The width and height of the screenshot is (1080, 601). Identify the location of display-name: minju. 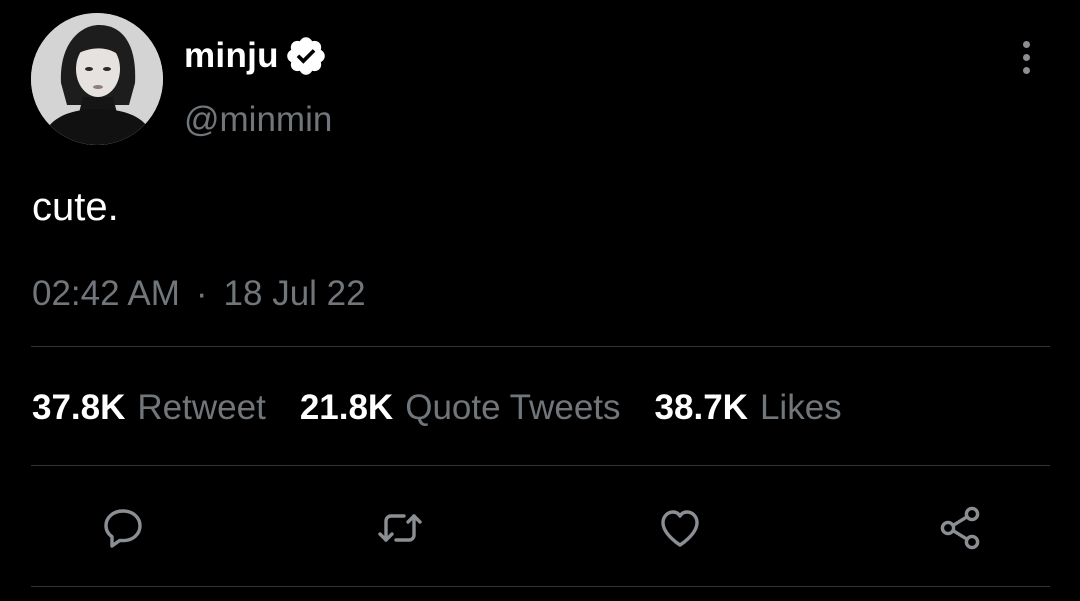
(231, 56).